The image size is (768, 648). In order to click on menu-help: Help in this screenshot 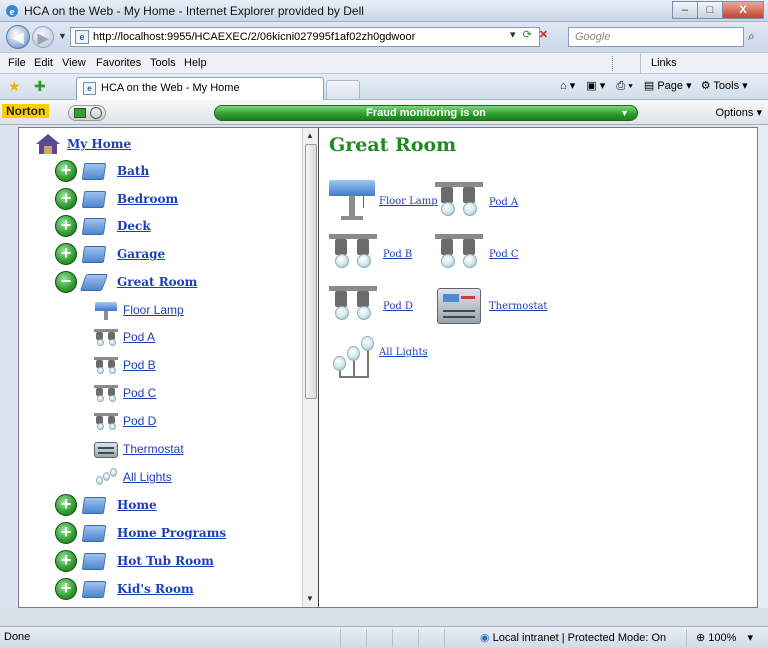, I will do `click(195, 63)`.